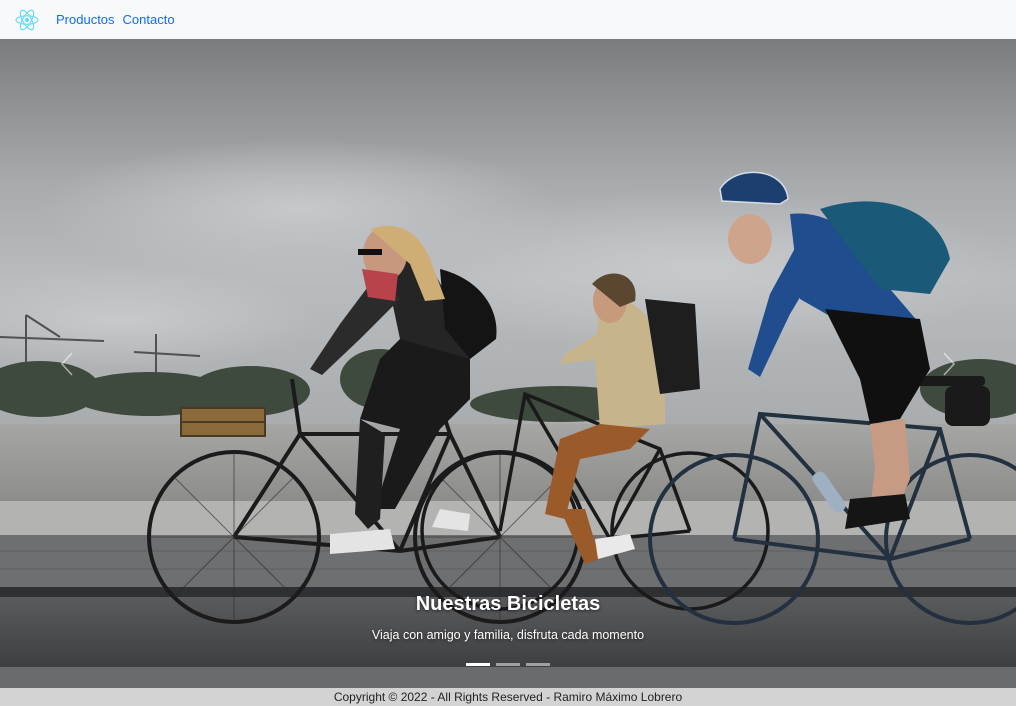  I want to click on carousel-prev-button, so click(67, 364).